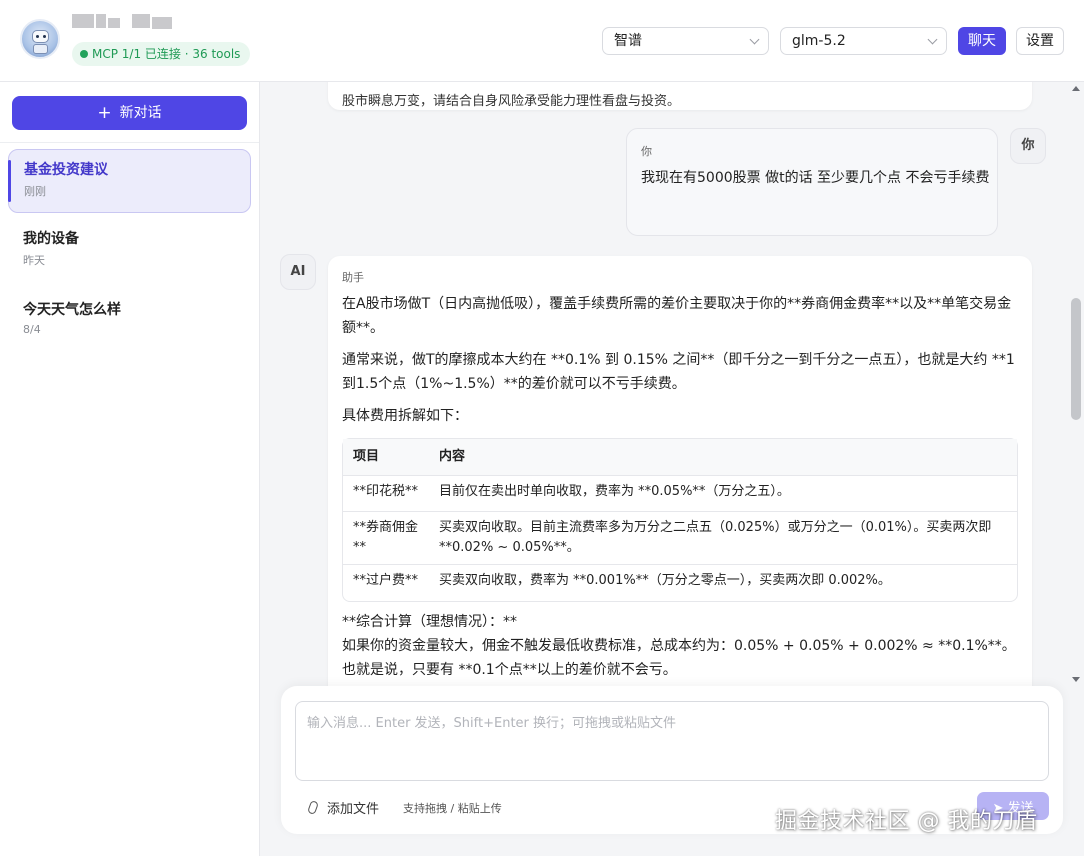  I want to click on conversation-title: 我的设备, so click(51, 239).